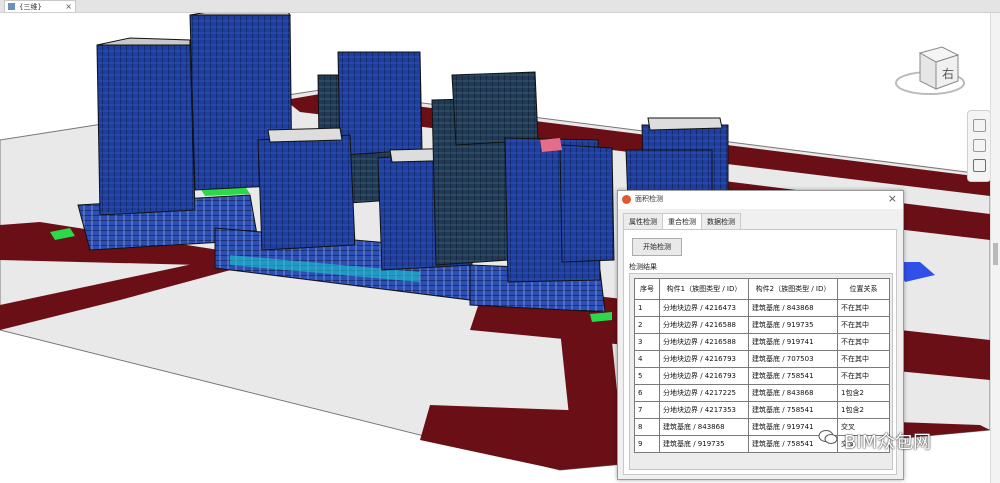 The width and height of the screenshot is (1000, 483). Describe the element at coordinates (948, 73) in the screenshot. I see `view-cube-face-label: 右` at that location.